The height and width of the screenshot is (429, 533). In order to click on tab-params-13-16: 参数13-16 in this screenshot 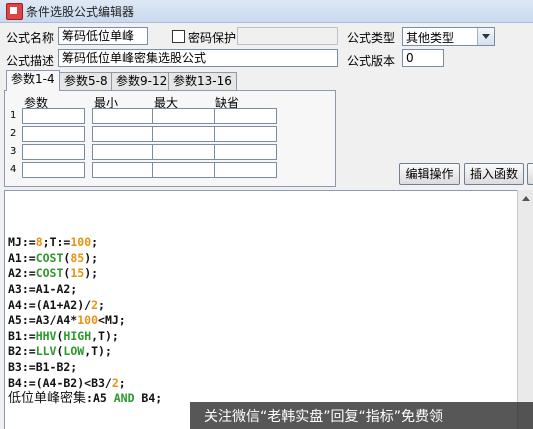, I will do `click(202, 81)`.